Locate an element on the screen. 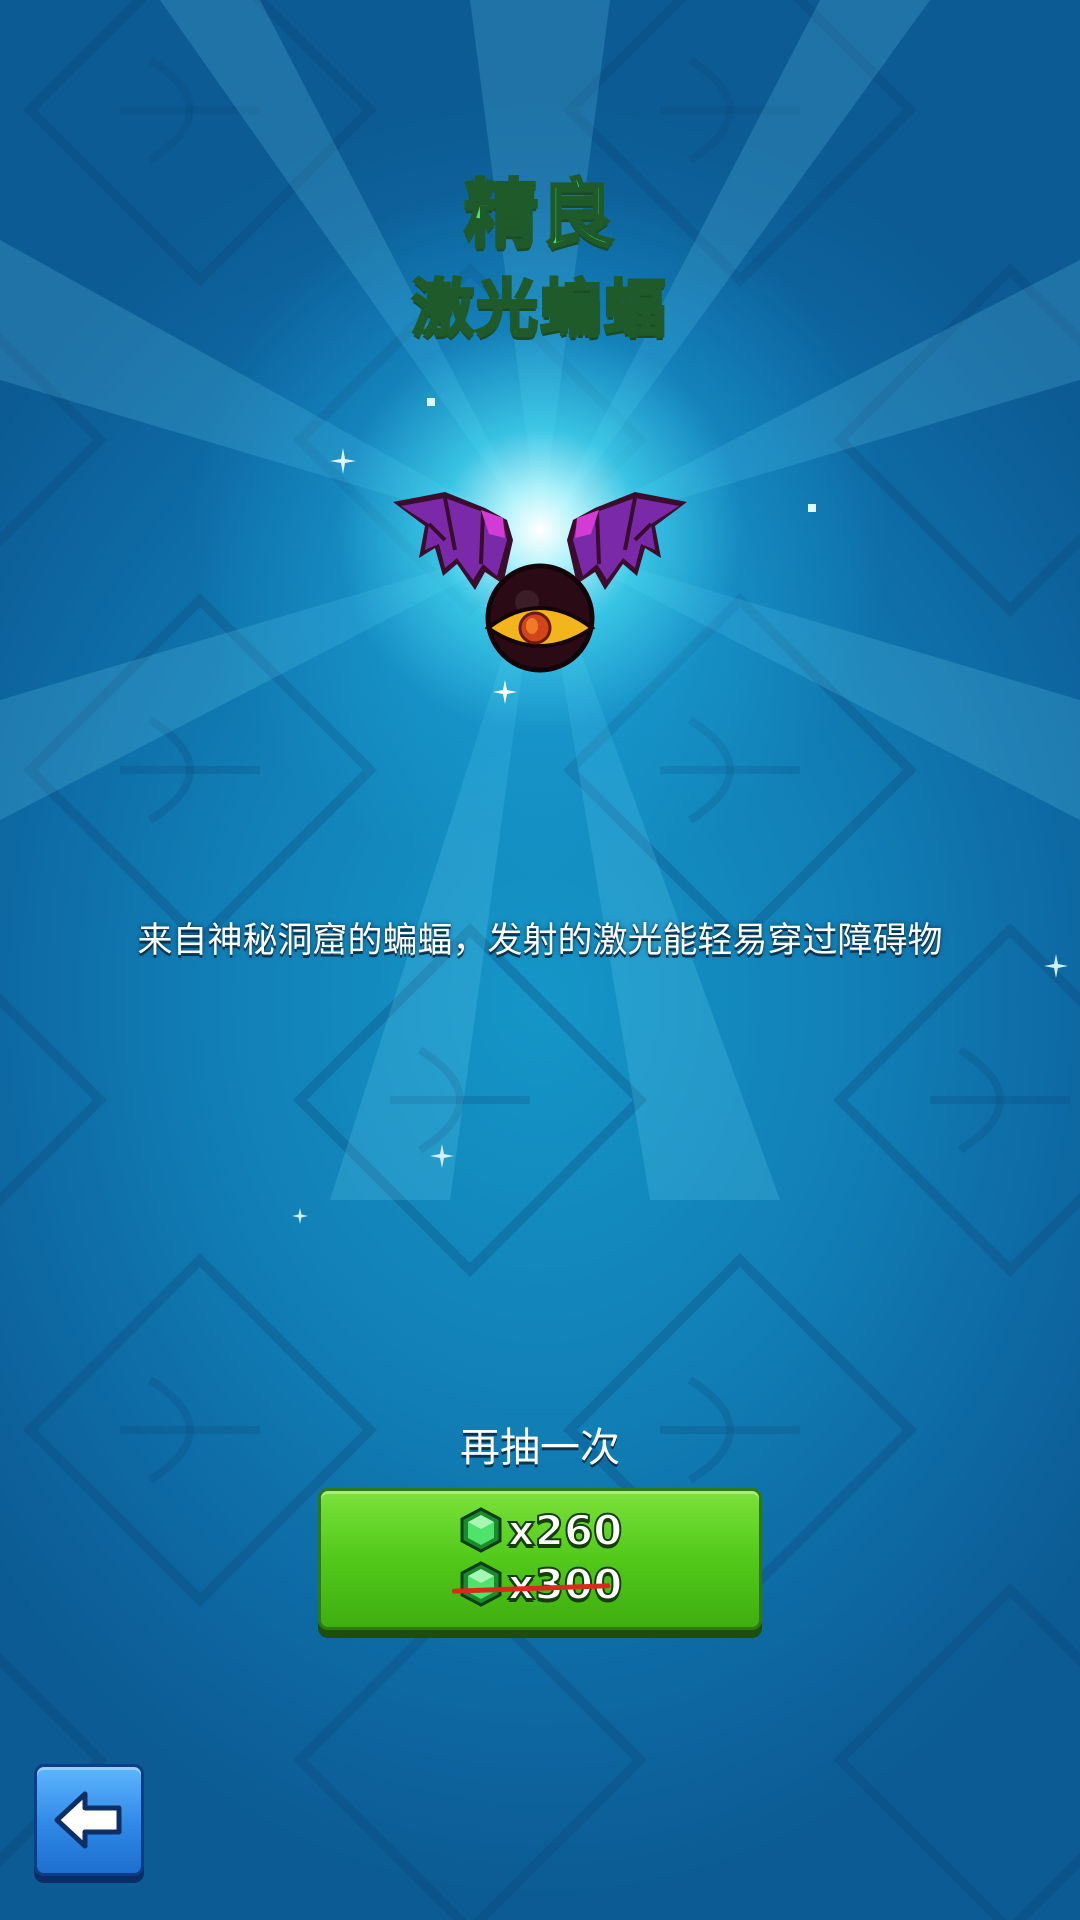 The image size is (1080, 1920). original-price: x300 is located at coordinates (540, 1584).